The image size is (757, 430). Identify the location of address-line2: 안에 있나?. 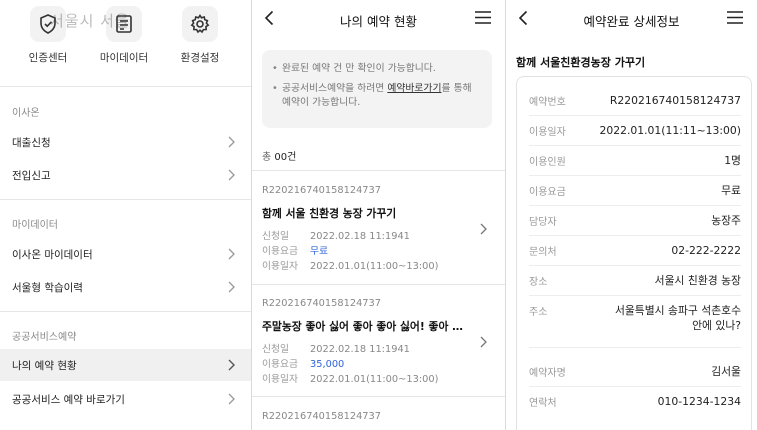
(716, 325).